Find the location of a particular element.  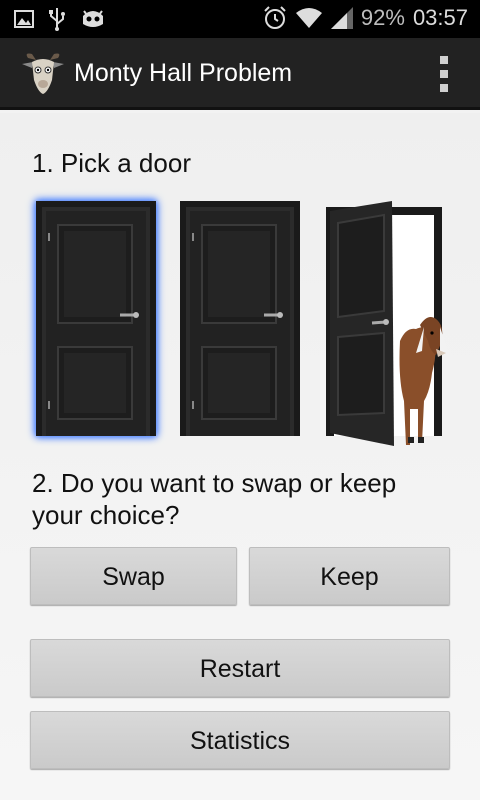

signal-icon is located at coordinates (341, 18).